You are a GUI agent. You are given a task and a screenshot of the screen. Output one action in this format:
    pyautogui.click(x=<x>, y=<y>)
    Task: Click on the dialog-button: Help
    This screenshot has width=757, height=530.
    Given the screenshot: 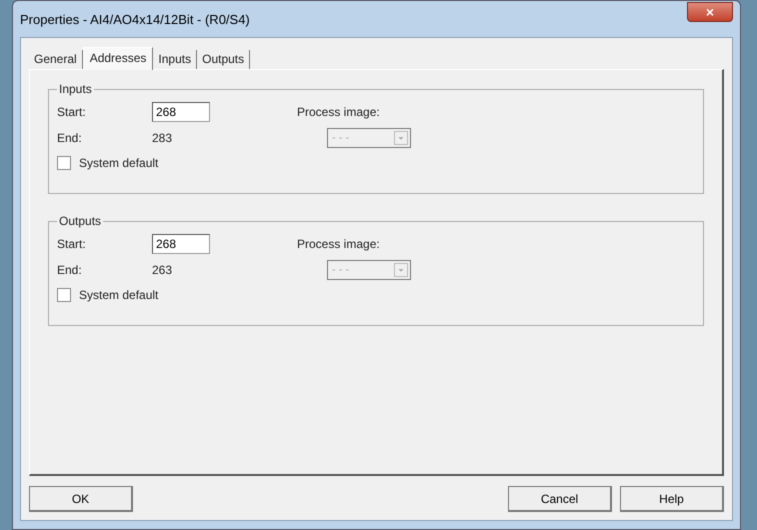 What is the action you would take?
    pyautogui.click(x=672, y=499)
    